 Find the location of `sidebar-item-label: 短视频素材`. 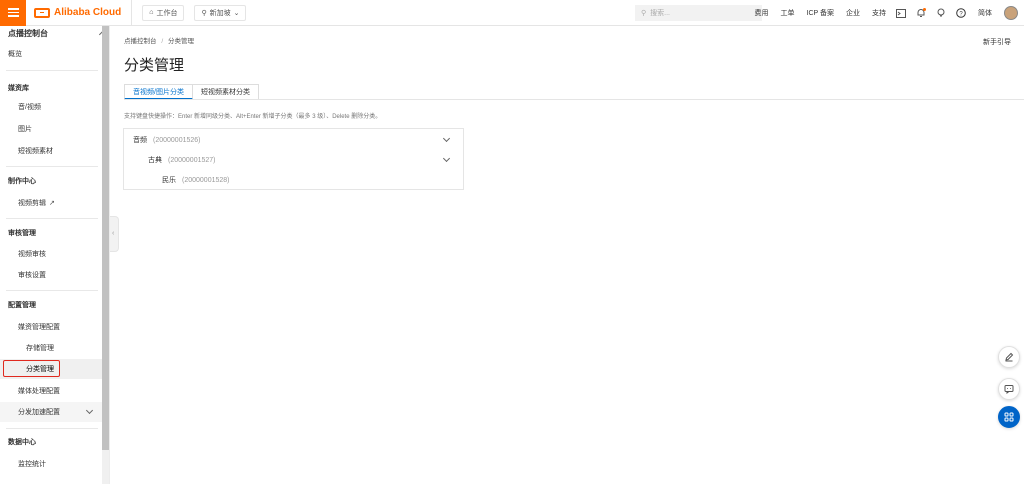

sidebar-item-label: 短视频素材 is located at coordinates (35, 151).